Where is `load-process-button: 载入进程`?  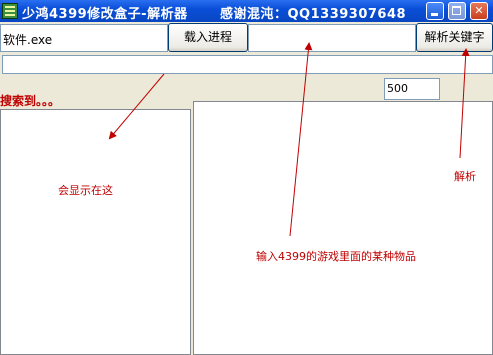 load-process-button: 载入进程 is located at coordinates (208, 37).